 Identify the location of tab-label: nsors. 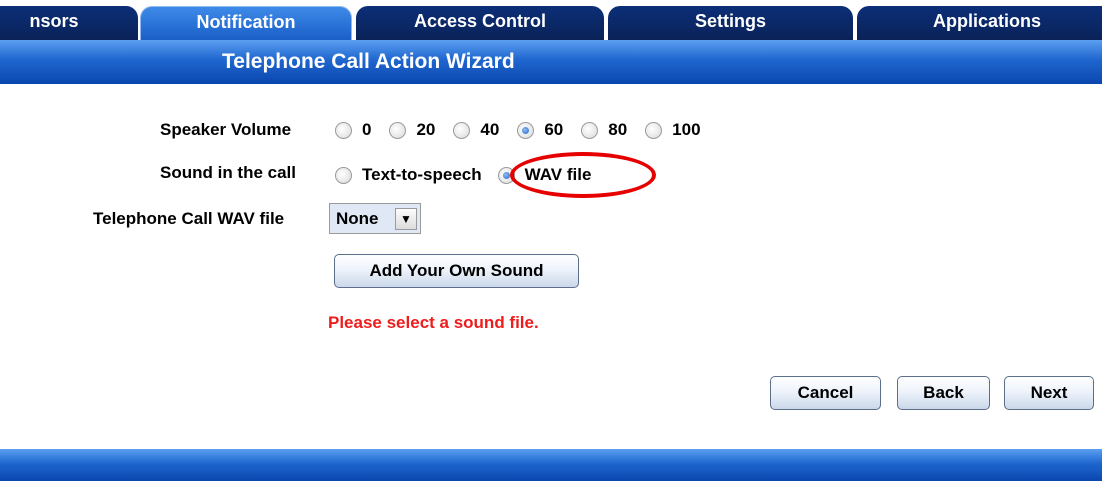
(54, 21).